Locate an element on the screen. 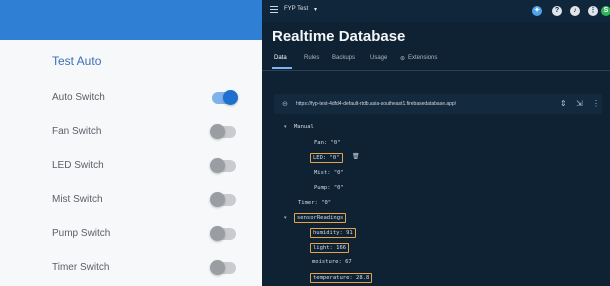 The width and height of the screenshot is (610, 286). auto-switch-label: Auto Switch is located at coordinates (78, 97).